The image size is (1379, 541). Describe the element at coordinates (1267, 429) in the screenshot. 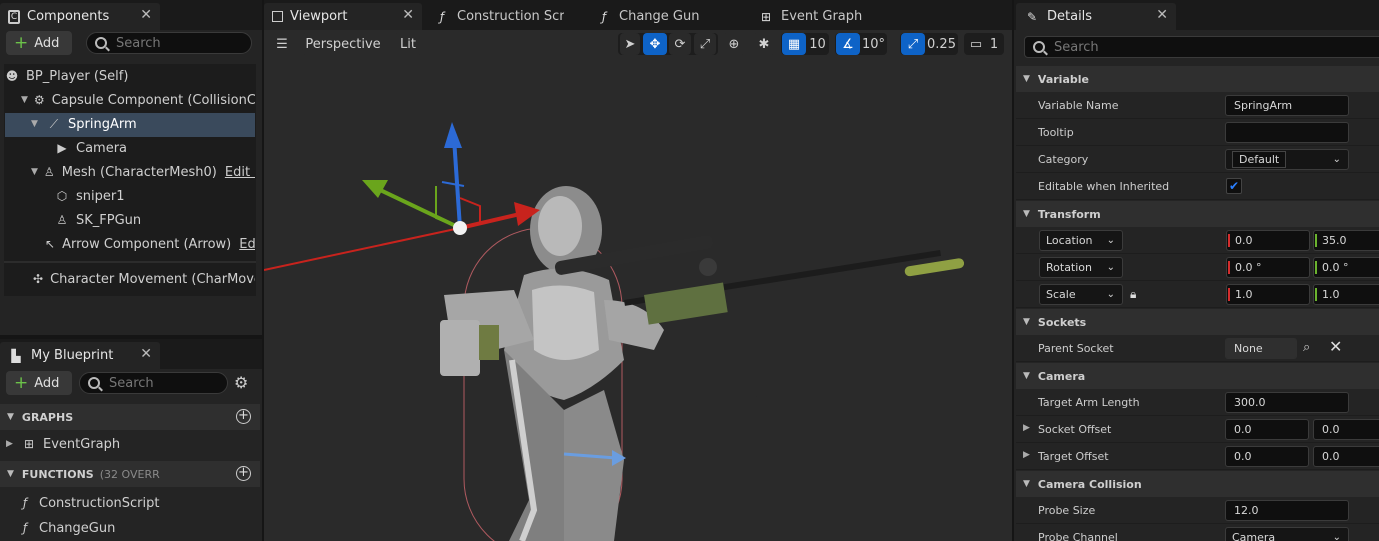

I see `socket-offset-x-field: 0.0` at that location.